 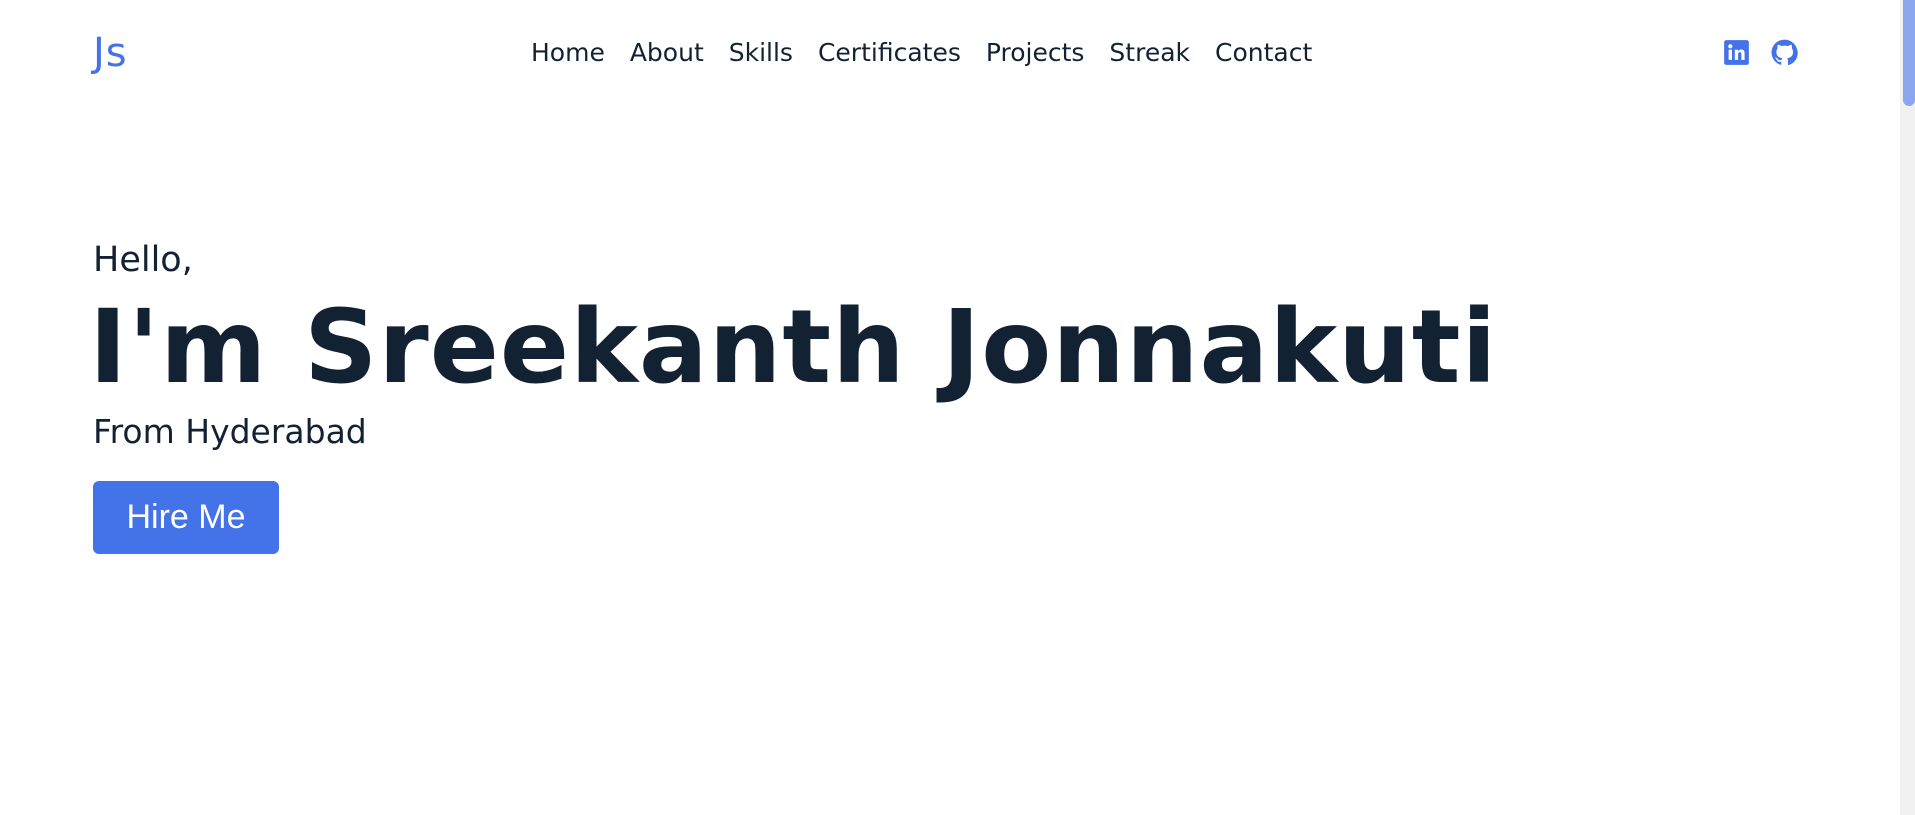 I want to click on nav-streak: Streak, so click(x=1149, y=53).